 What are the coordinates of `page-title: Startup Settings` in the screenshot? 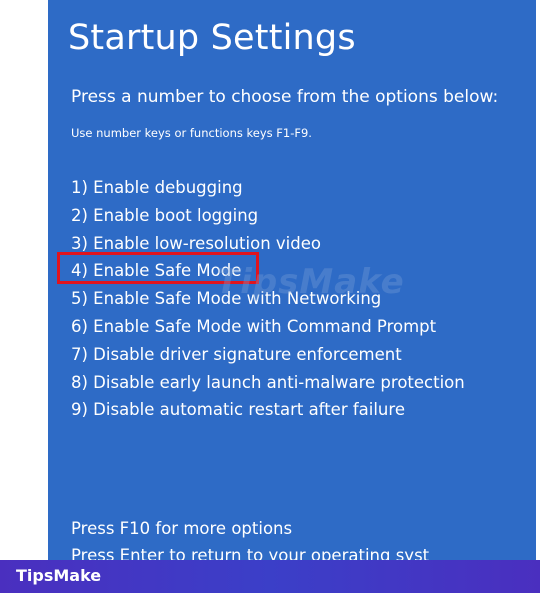 It's located at (212, 38).